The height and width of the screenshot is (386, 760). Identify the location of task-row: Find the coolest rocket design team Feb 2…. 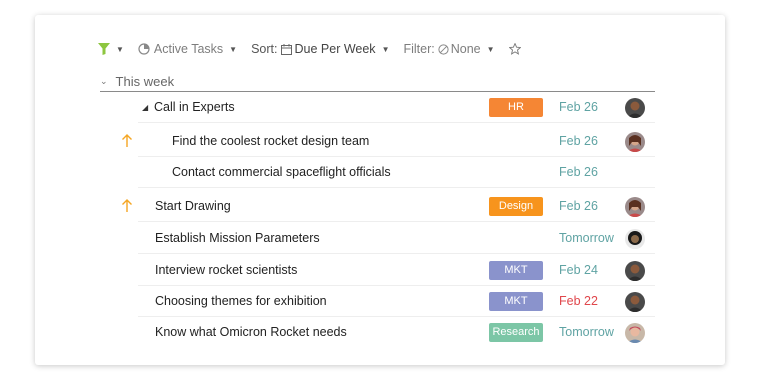
(380, 141).